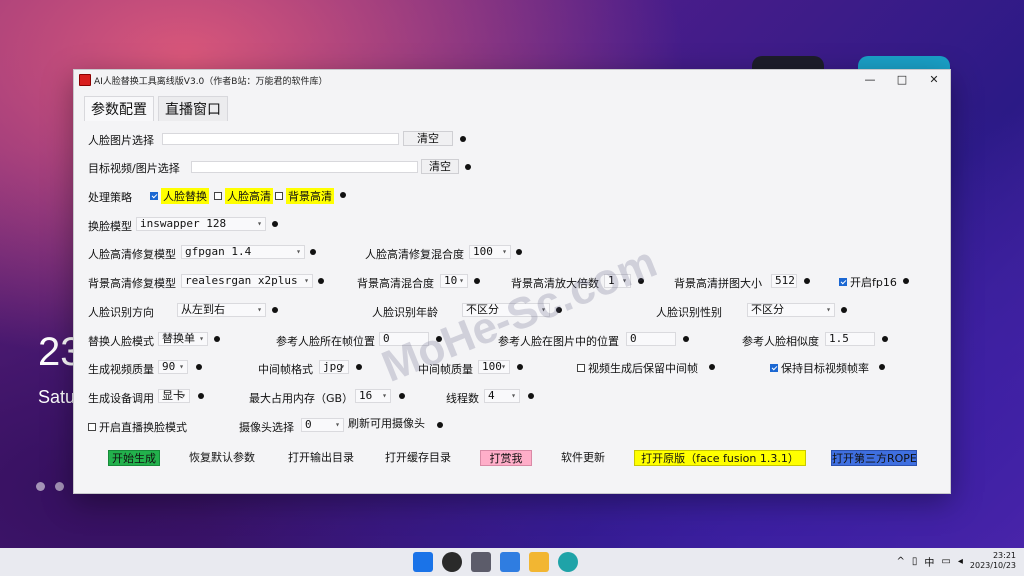  What do you see at coordinates (512, 80) in the screenshot?
I see `title-bar: AI人脸替换工具离线版V3.0（作者B站：万能君的软件库） — □ ✕` at bounding box center [512, 80].